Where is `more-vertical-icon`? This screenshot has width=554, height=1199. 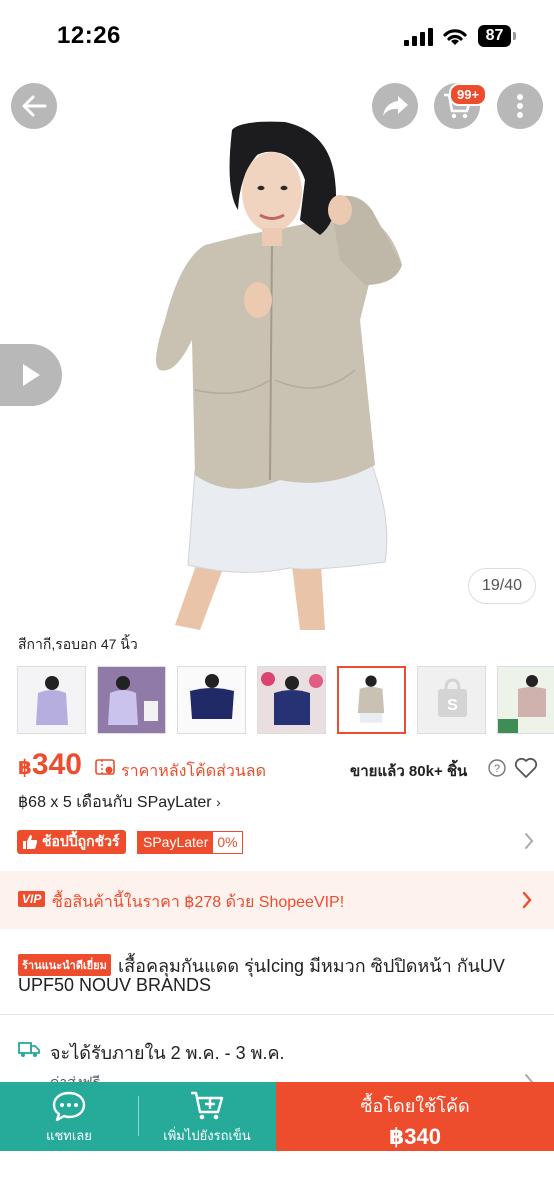 more-vertical-icon is located at coordinates (520, 106).